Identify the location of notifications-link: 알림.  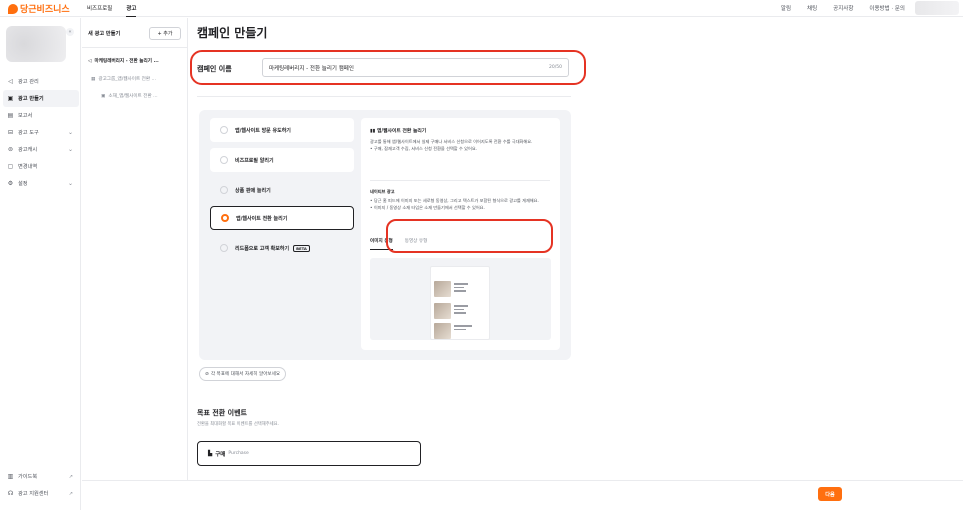
(786, 8).